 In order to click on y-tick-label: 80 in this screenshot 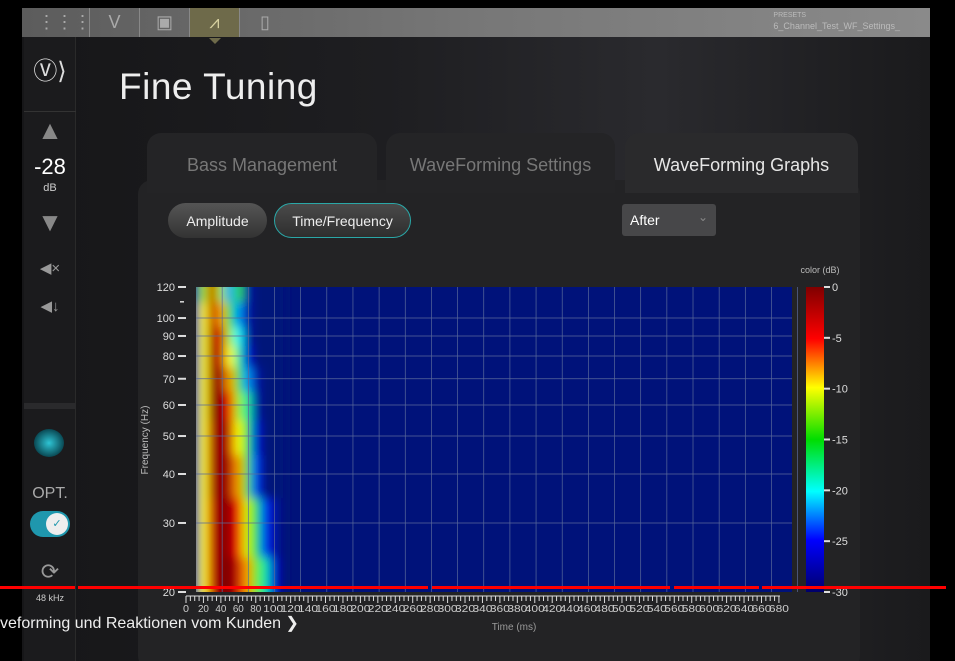, I will do `click(169, 357)`.